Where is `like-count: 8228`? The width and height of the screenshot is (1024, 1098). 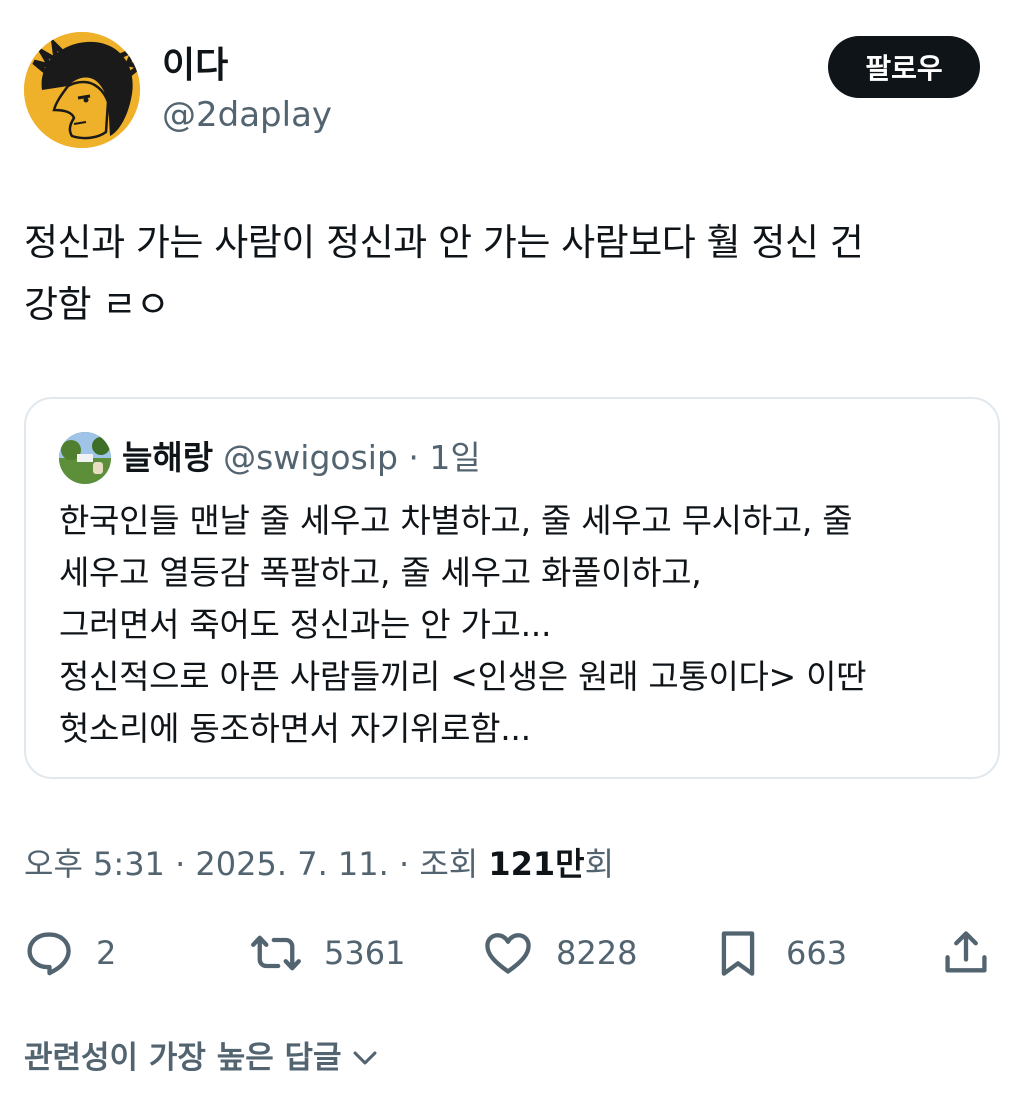
like-count: 8228 is located at coordinates (597, 953).